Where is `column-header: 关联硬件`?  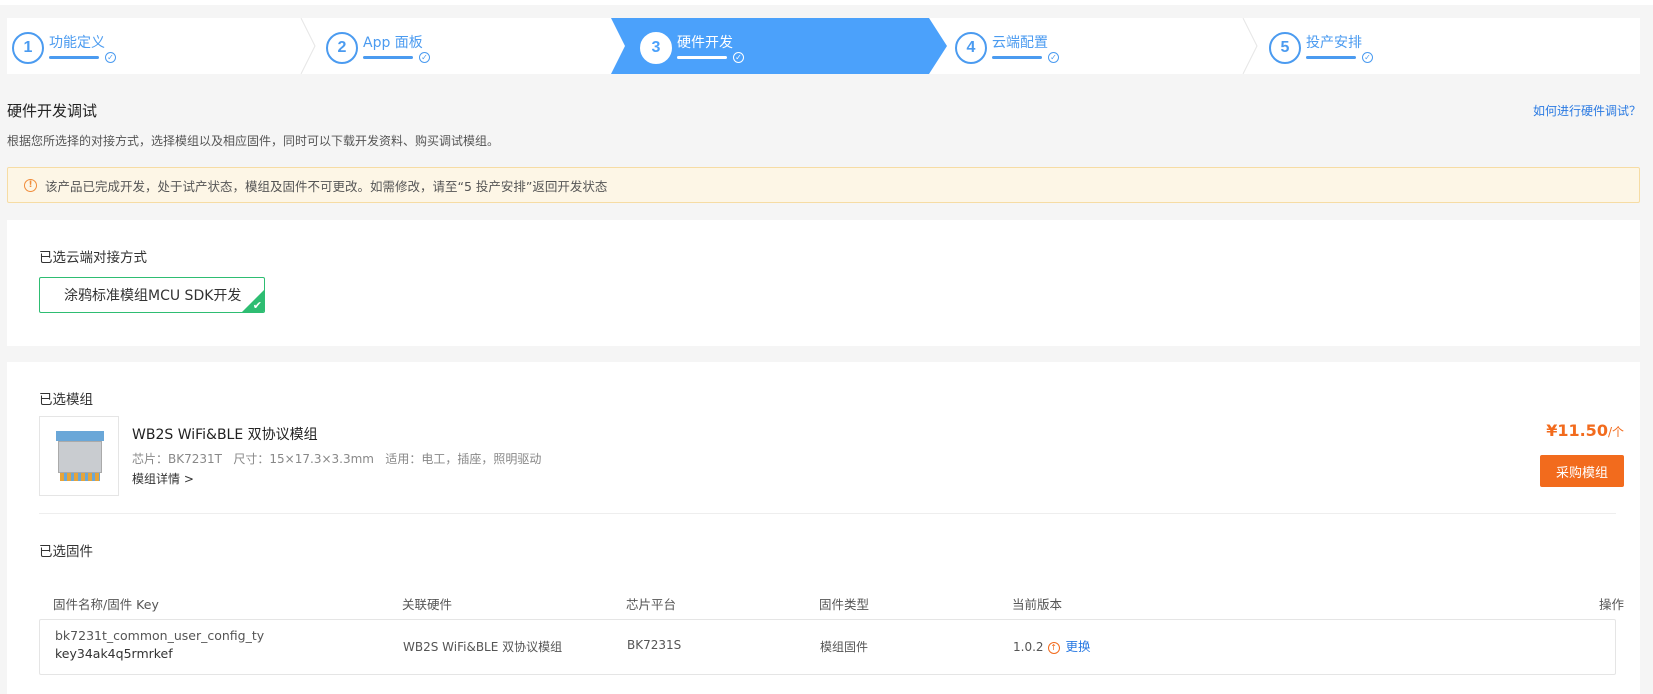 column-header: 关联硬件 is located at coordinates (427, 604).